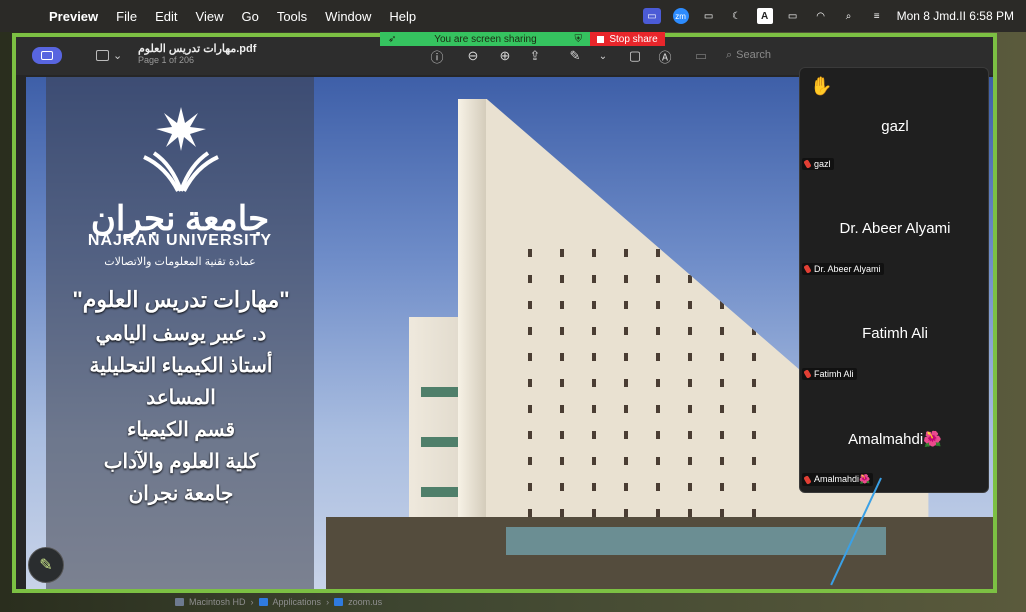 The width and height of the screenshot is (1026, 612). Describe the element at coordinates (402, 16) in the screenshot. I see `menu-help: Help` at that location.